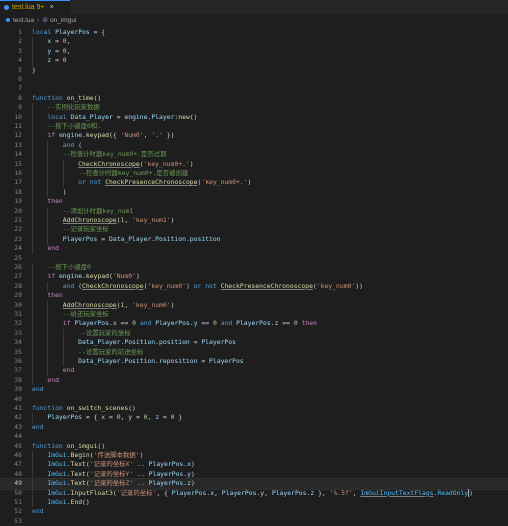  Describe the element at coordinates (254, 202) in the screenshot. I see `code-line: 19 then` at that location.